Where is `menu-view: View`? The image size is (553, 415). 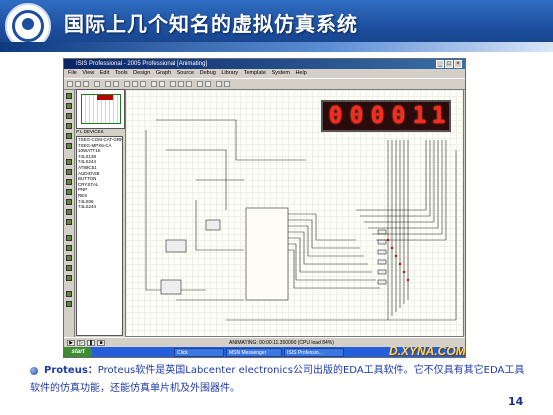 menu-view: View is located at coordinates (88, 73).